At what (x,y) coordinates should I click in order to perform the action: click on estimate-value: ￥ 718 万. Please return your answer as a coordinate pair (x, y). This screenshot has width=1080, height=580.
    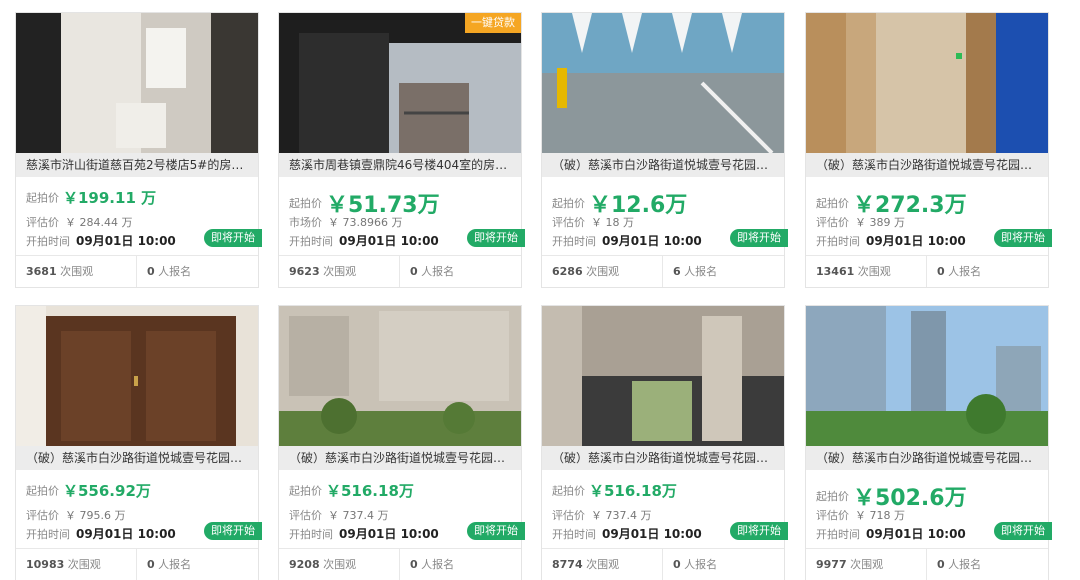
    Looking at the image, I should click on (880, 515).